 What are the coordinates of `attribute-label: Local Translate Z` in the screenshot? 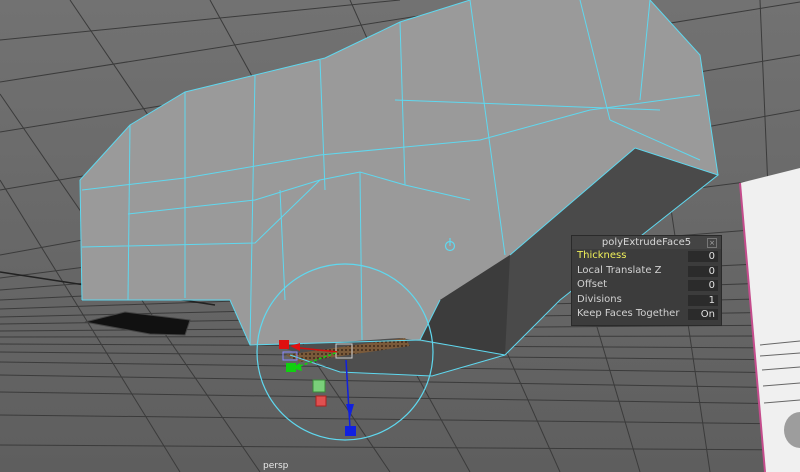 It's located at (619, 270).